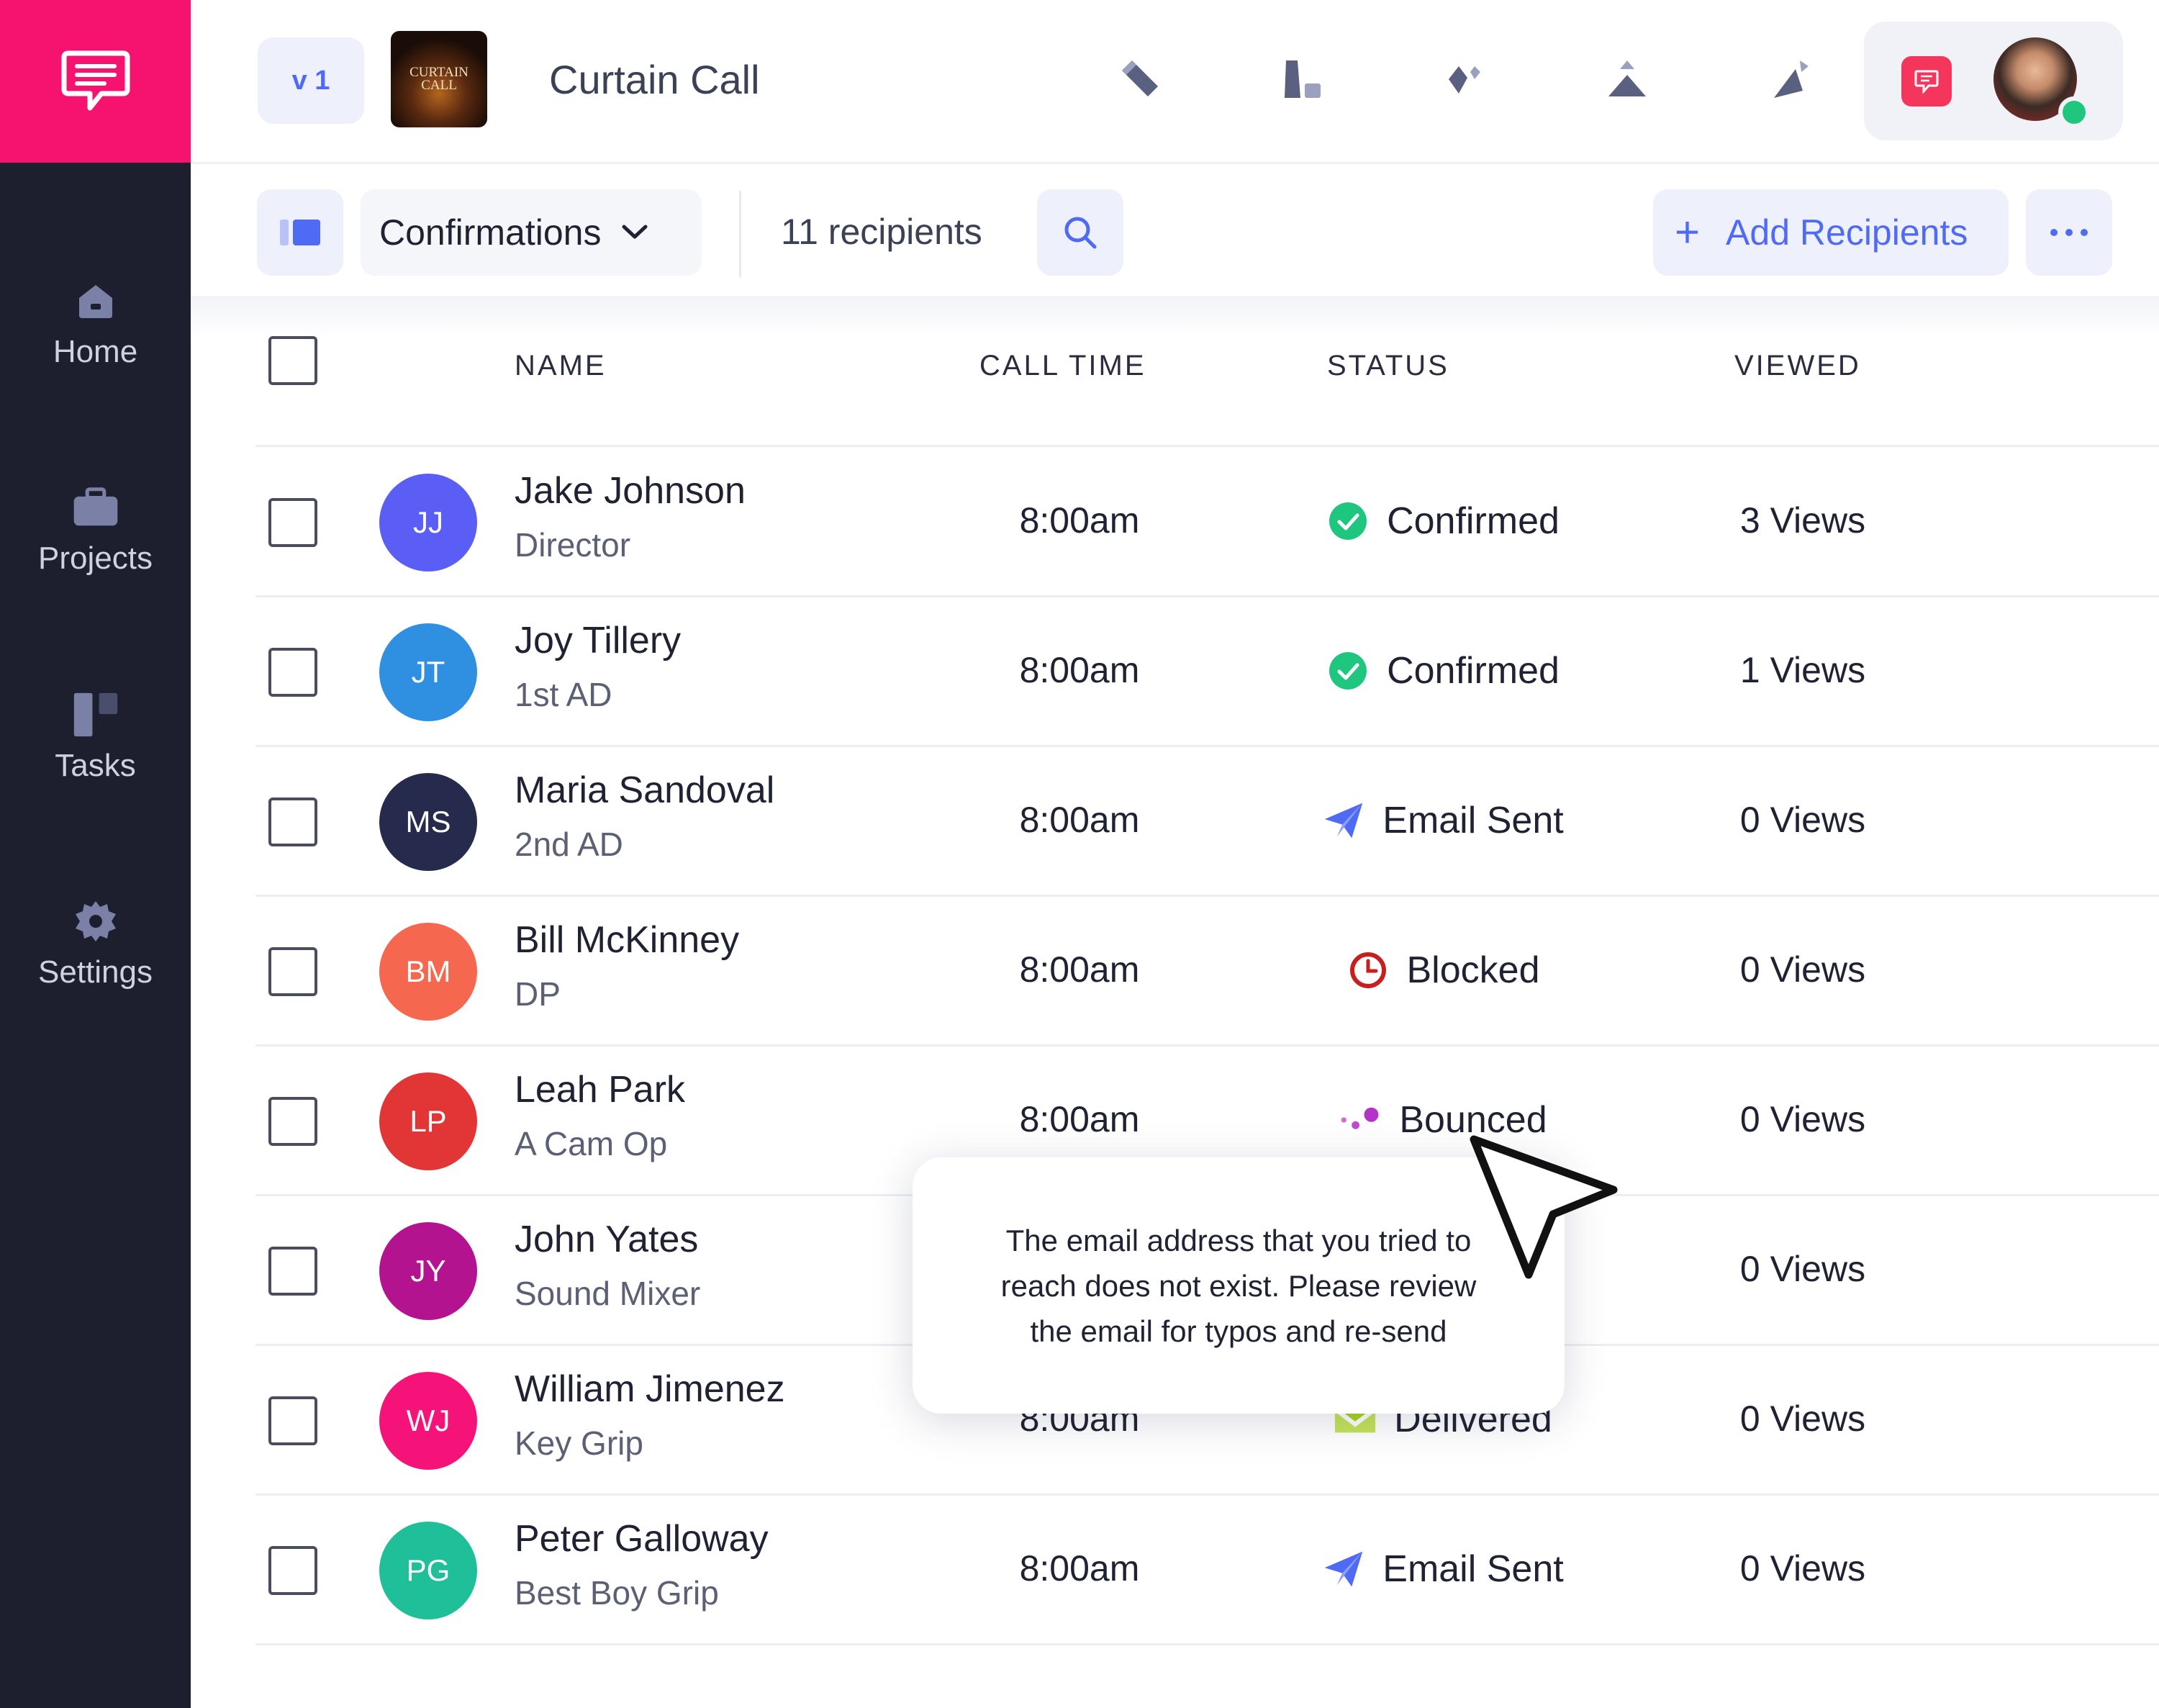 This screenshot has width=2159, height=1708. What do you see at coordinates (1302, 79) in the screenshot?
I see `tool-shapes-icon` at bounding box center [1302, 79].